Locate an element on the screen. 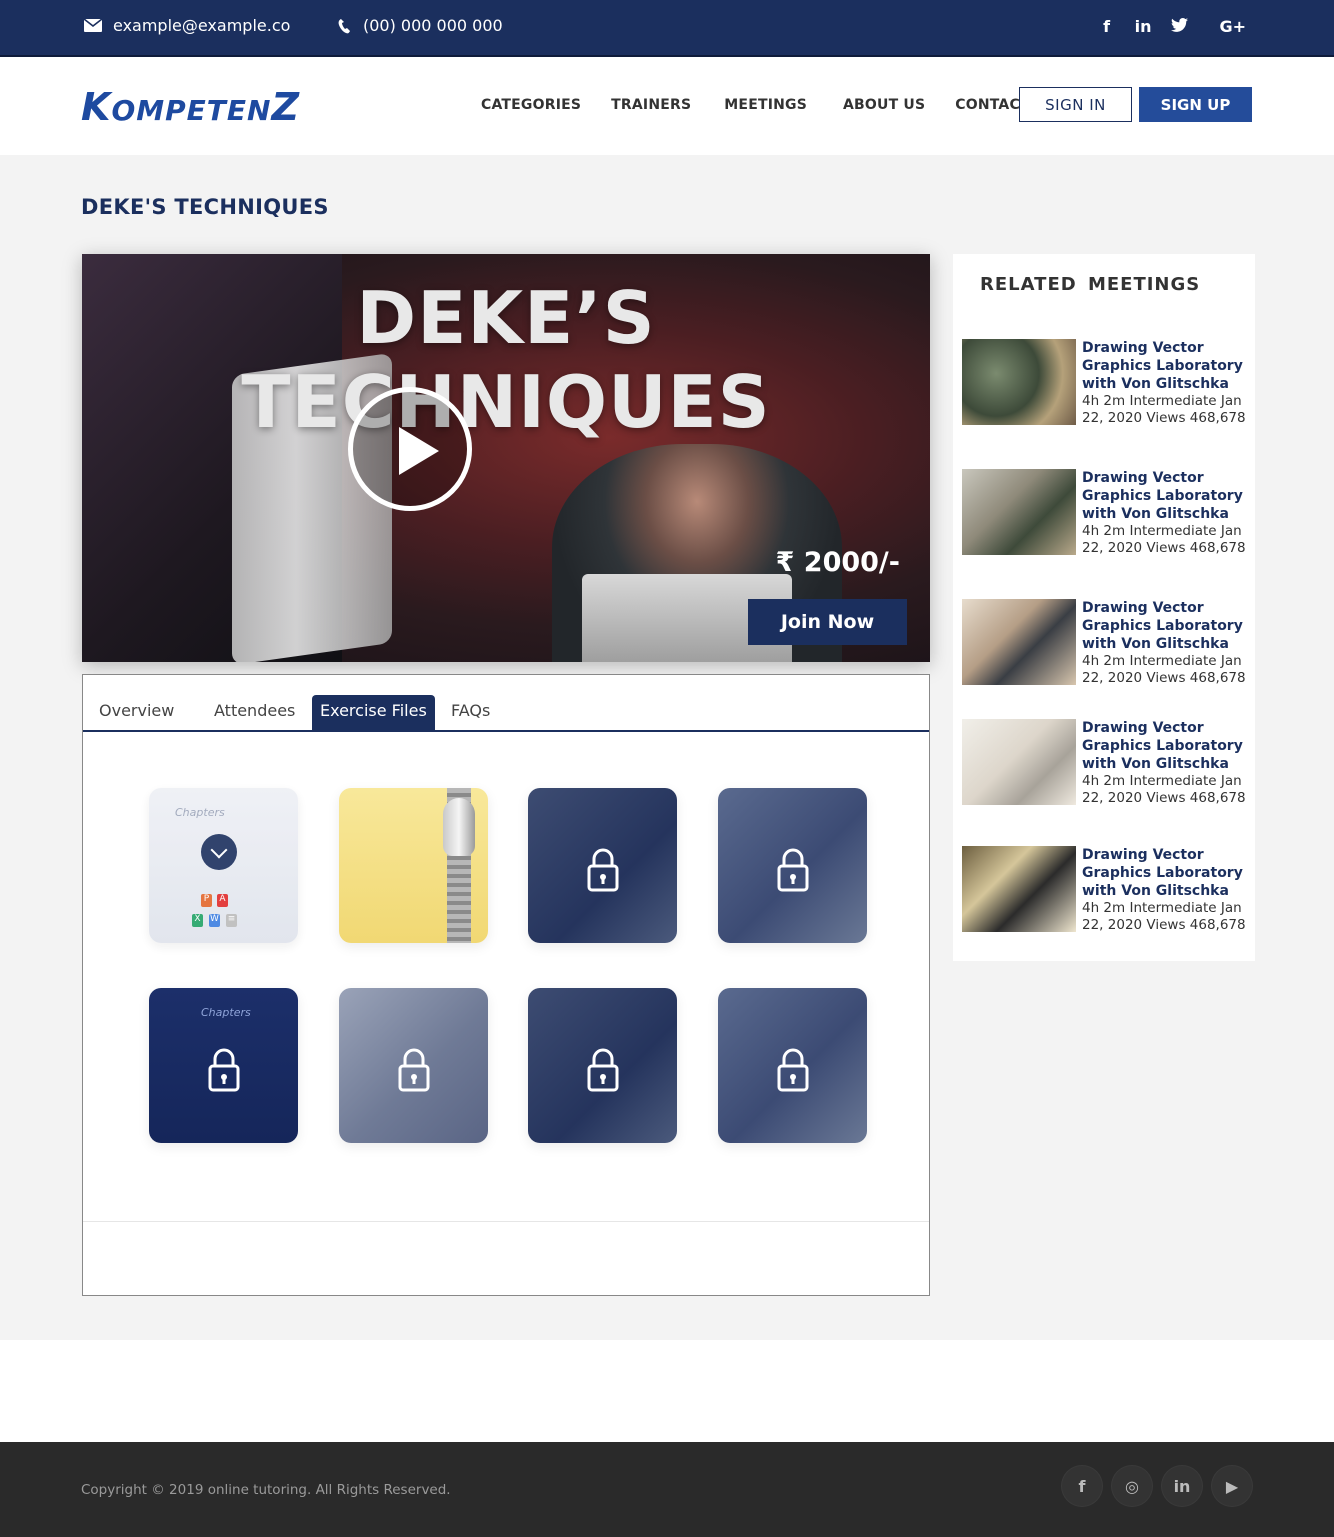 This screenshot has width=1334, height=1537. video-title: DEKE’S TECHNIQUES is located at coordinates (506, 360).